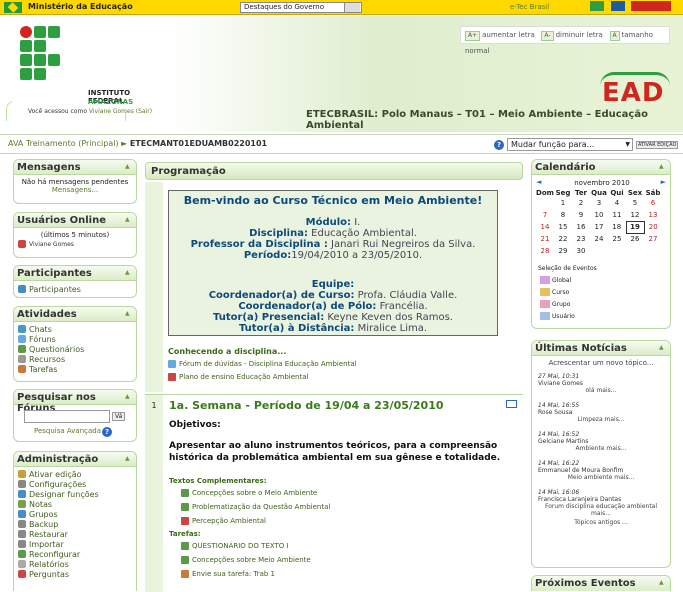  Describe the element at coordinates (43, 524) in the screenshot. I see `admin-backup: Backup` at that location.